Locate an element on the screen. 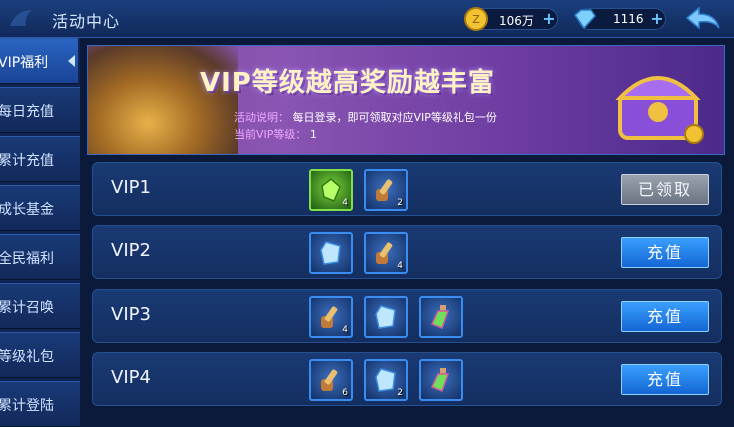 Image resolution: width=734 pixels, height=427 pixels. sidebar-item-growth-fund: 成长基金 is located at coordinates (40, 208).